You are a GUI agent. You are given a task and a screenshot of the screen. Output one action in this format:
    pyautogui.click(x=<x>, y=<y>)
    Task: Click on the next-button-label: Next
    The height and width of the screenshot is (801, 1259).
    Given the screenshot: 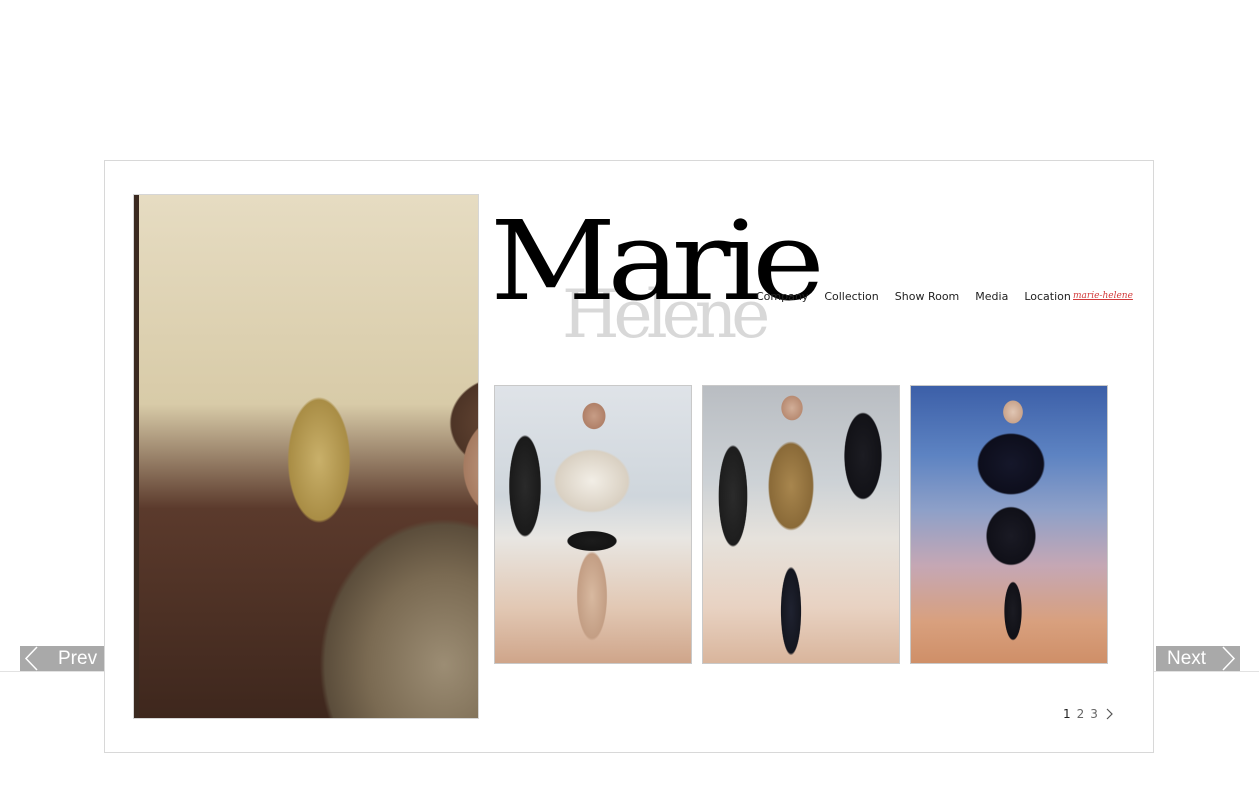 What is the action you would take?
    pyautogui.click(x=1187, y=658)
    